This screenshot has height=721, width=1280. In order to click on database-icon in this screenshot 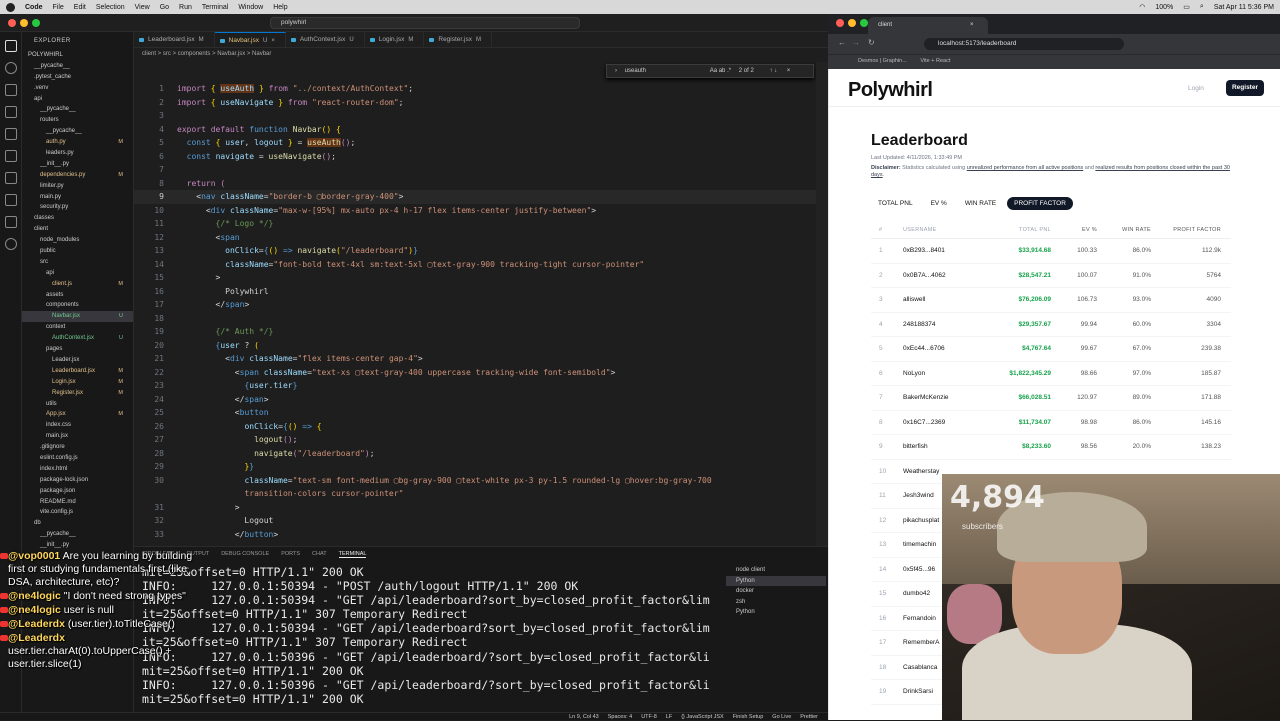, I will do `click(11, 222)`.